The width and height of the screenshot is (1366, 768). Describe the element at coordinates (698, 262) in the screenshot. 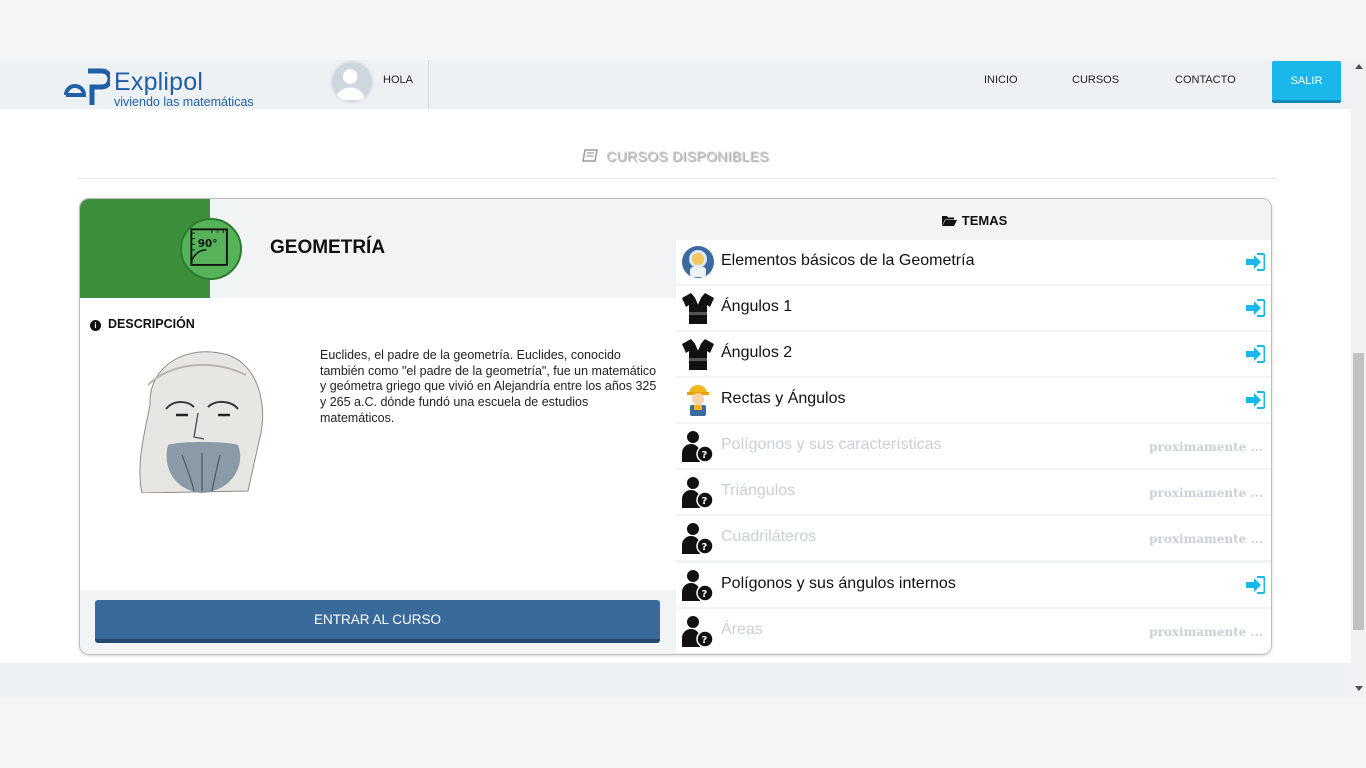

I see `astronaut-icon` at that location.